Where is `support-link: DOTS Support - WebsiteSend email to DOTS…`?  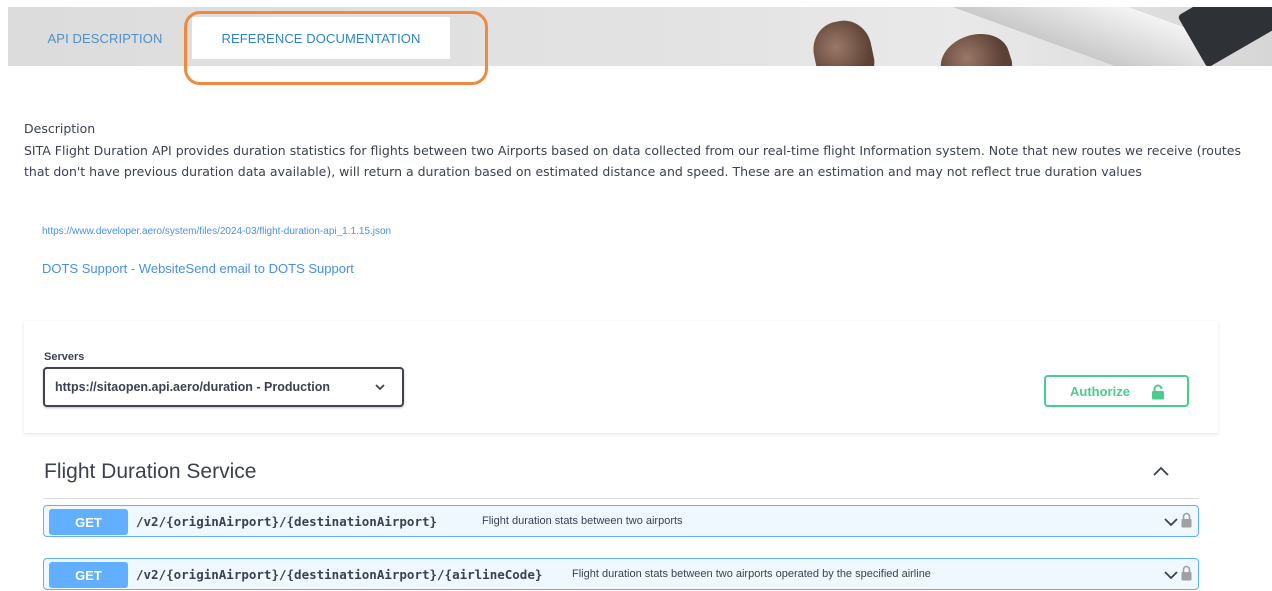 support-link: DOTS Support - WebsiteSend email to DOTS… is located at coordinates (198, 268).